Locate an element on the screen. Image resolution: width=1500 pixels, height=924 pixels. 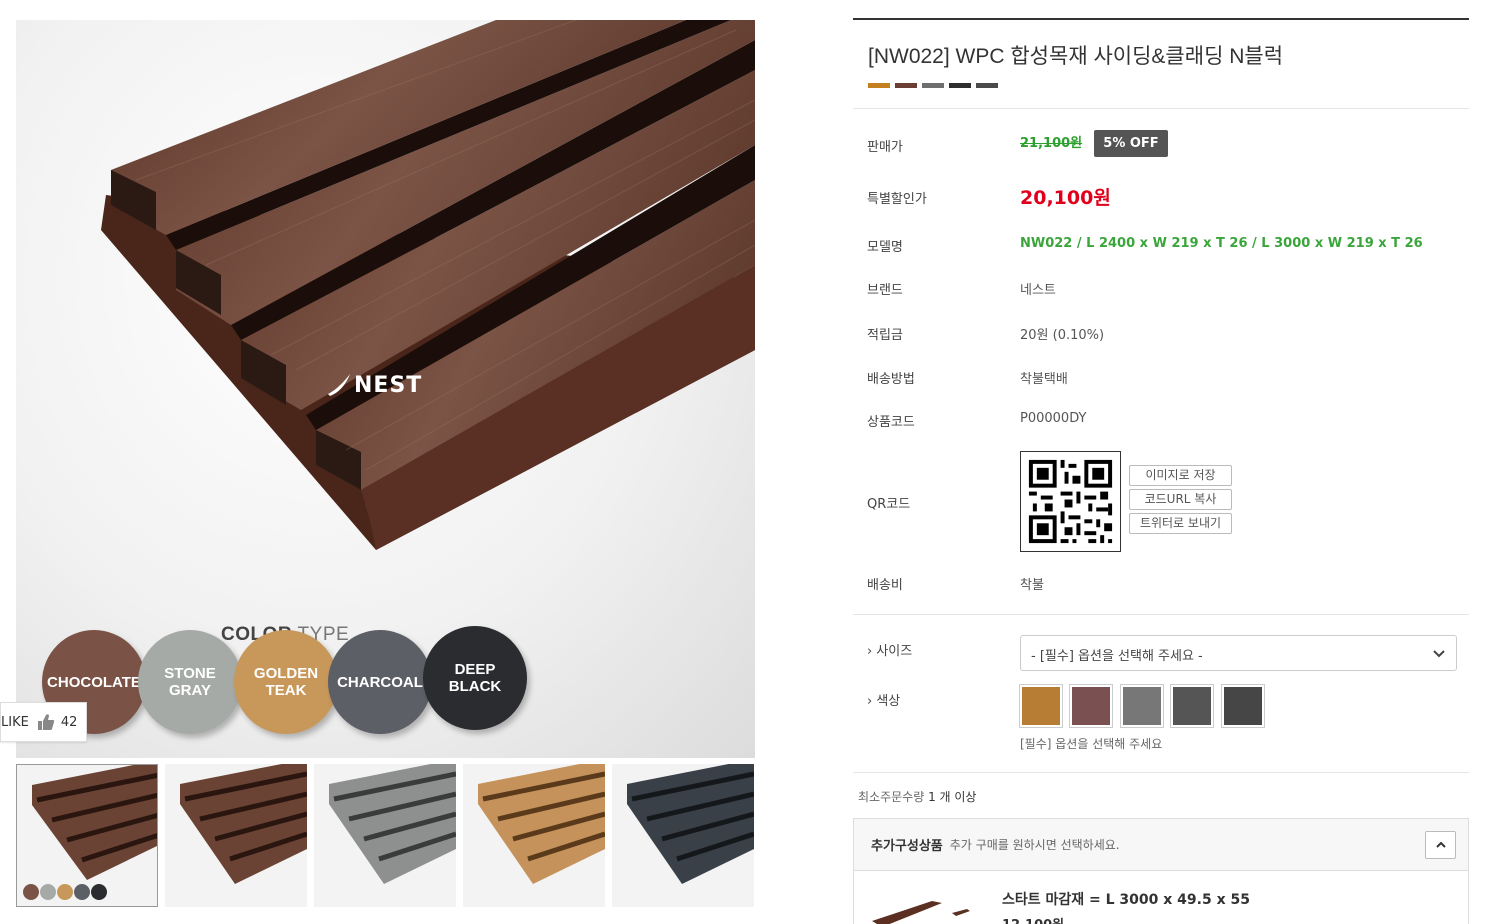
addon-title: 추가구성상품 is located at coordinates (907, 846).